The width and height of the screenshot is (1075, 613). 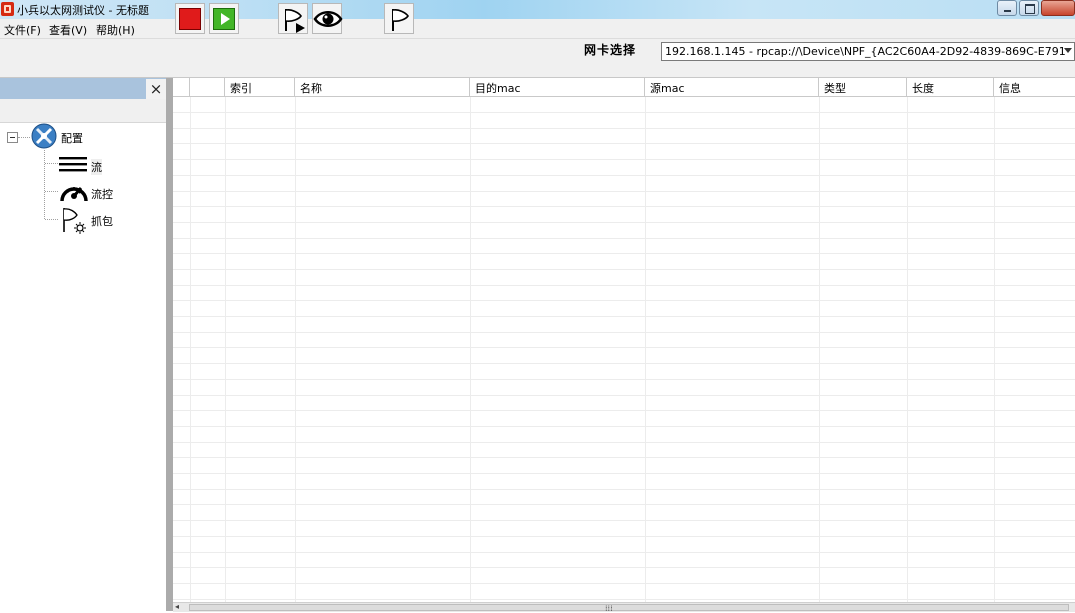 What do you see at coordinates (1068, 50) in the screenshot?
I see `chevron-down-icon` at bounding box center [1068, 50].